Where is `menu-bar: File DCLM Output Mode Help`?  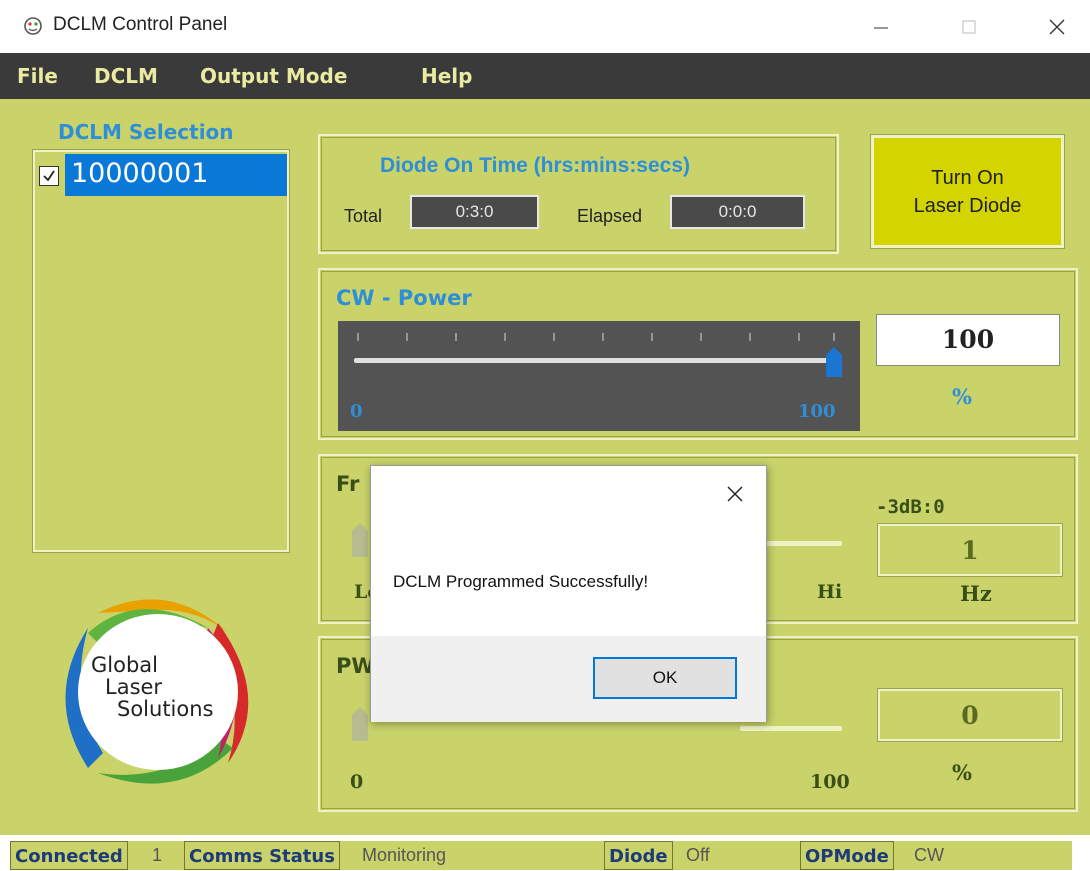
menu-bar: File DCLM Output Mode Help is located at coordinates (545, 76).